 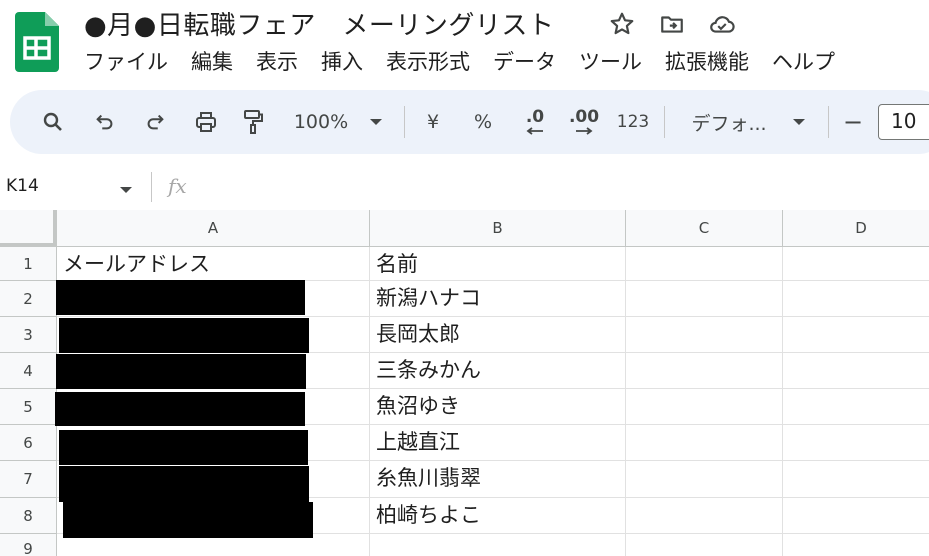 What do you see at coordinates (903, 122) in the screenshot?
I see `font-size-input: 10` at bounding box center [903, 122].